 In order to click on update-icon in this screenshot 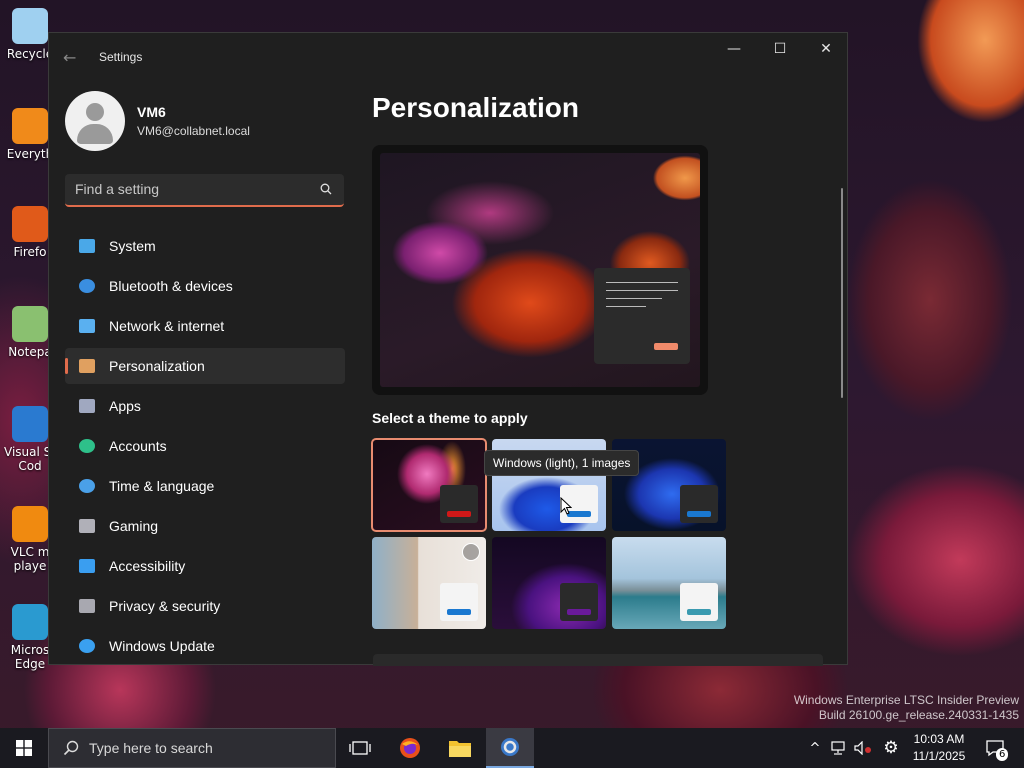, I will do `click(87, 646)`.